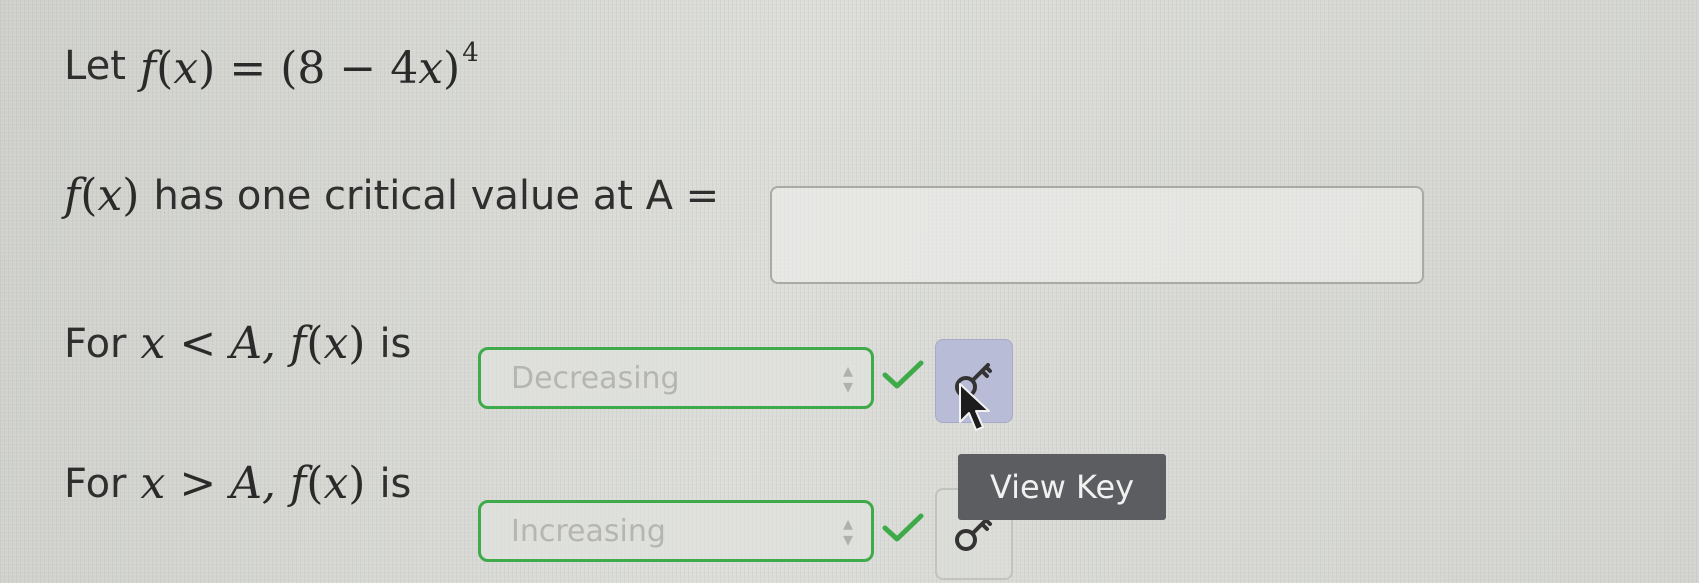 This screenshot has width=1699, height=583. What do you see at coordinates (1062, 487) in the screenshot?
I see `view-key-tooltip: View Key` at bounding box center [1062, 487].